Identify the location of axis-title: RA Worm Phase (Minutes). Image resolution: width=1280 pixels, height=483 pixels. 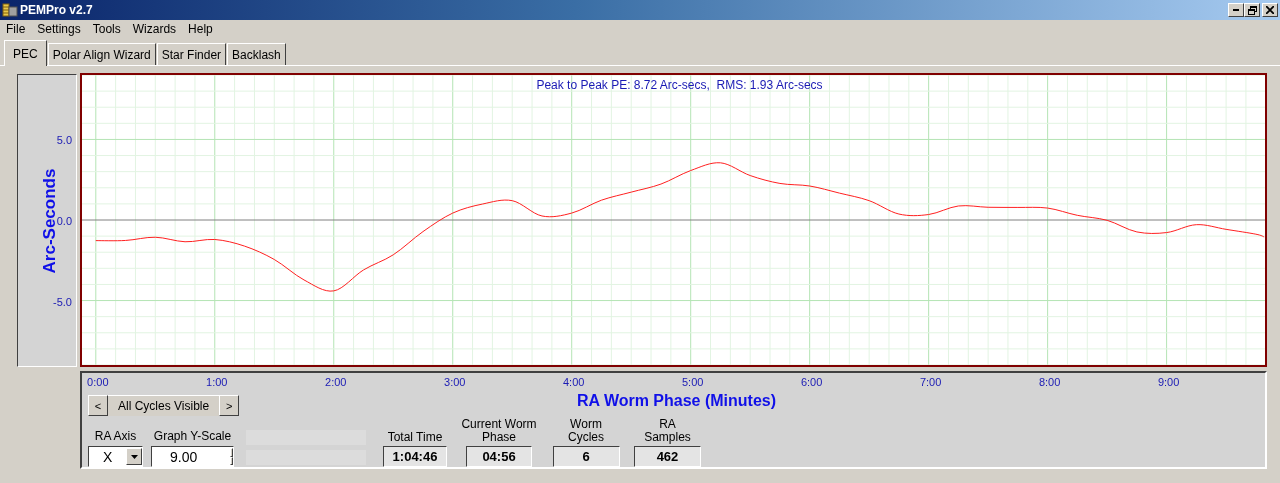
(676, 401).